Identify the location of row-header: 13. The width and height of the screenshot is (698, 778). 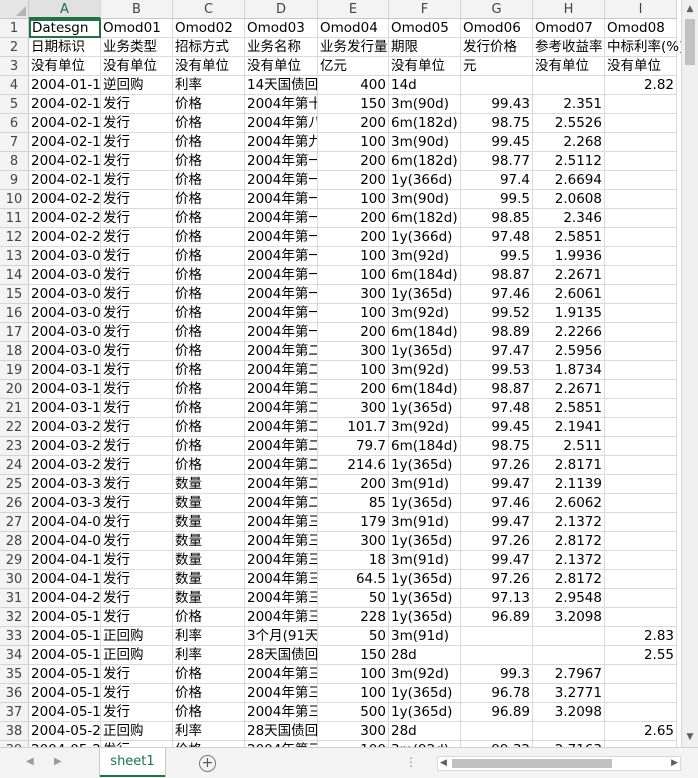
(14, 256).